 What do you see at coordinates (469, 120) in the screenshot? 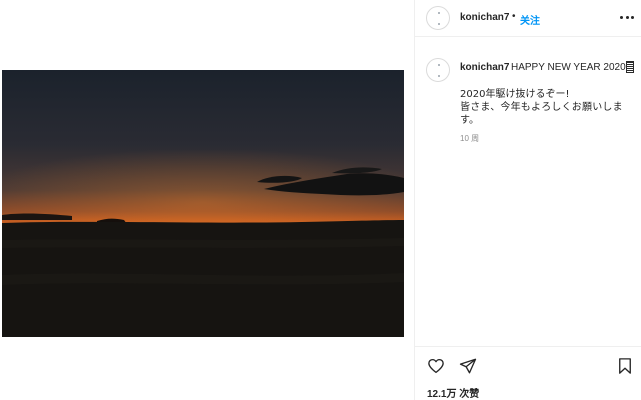
I see `caption-text-line: す。` at bounding box center [469, 120].